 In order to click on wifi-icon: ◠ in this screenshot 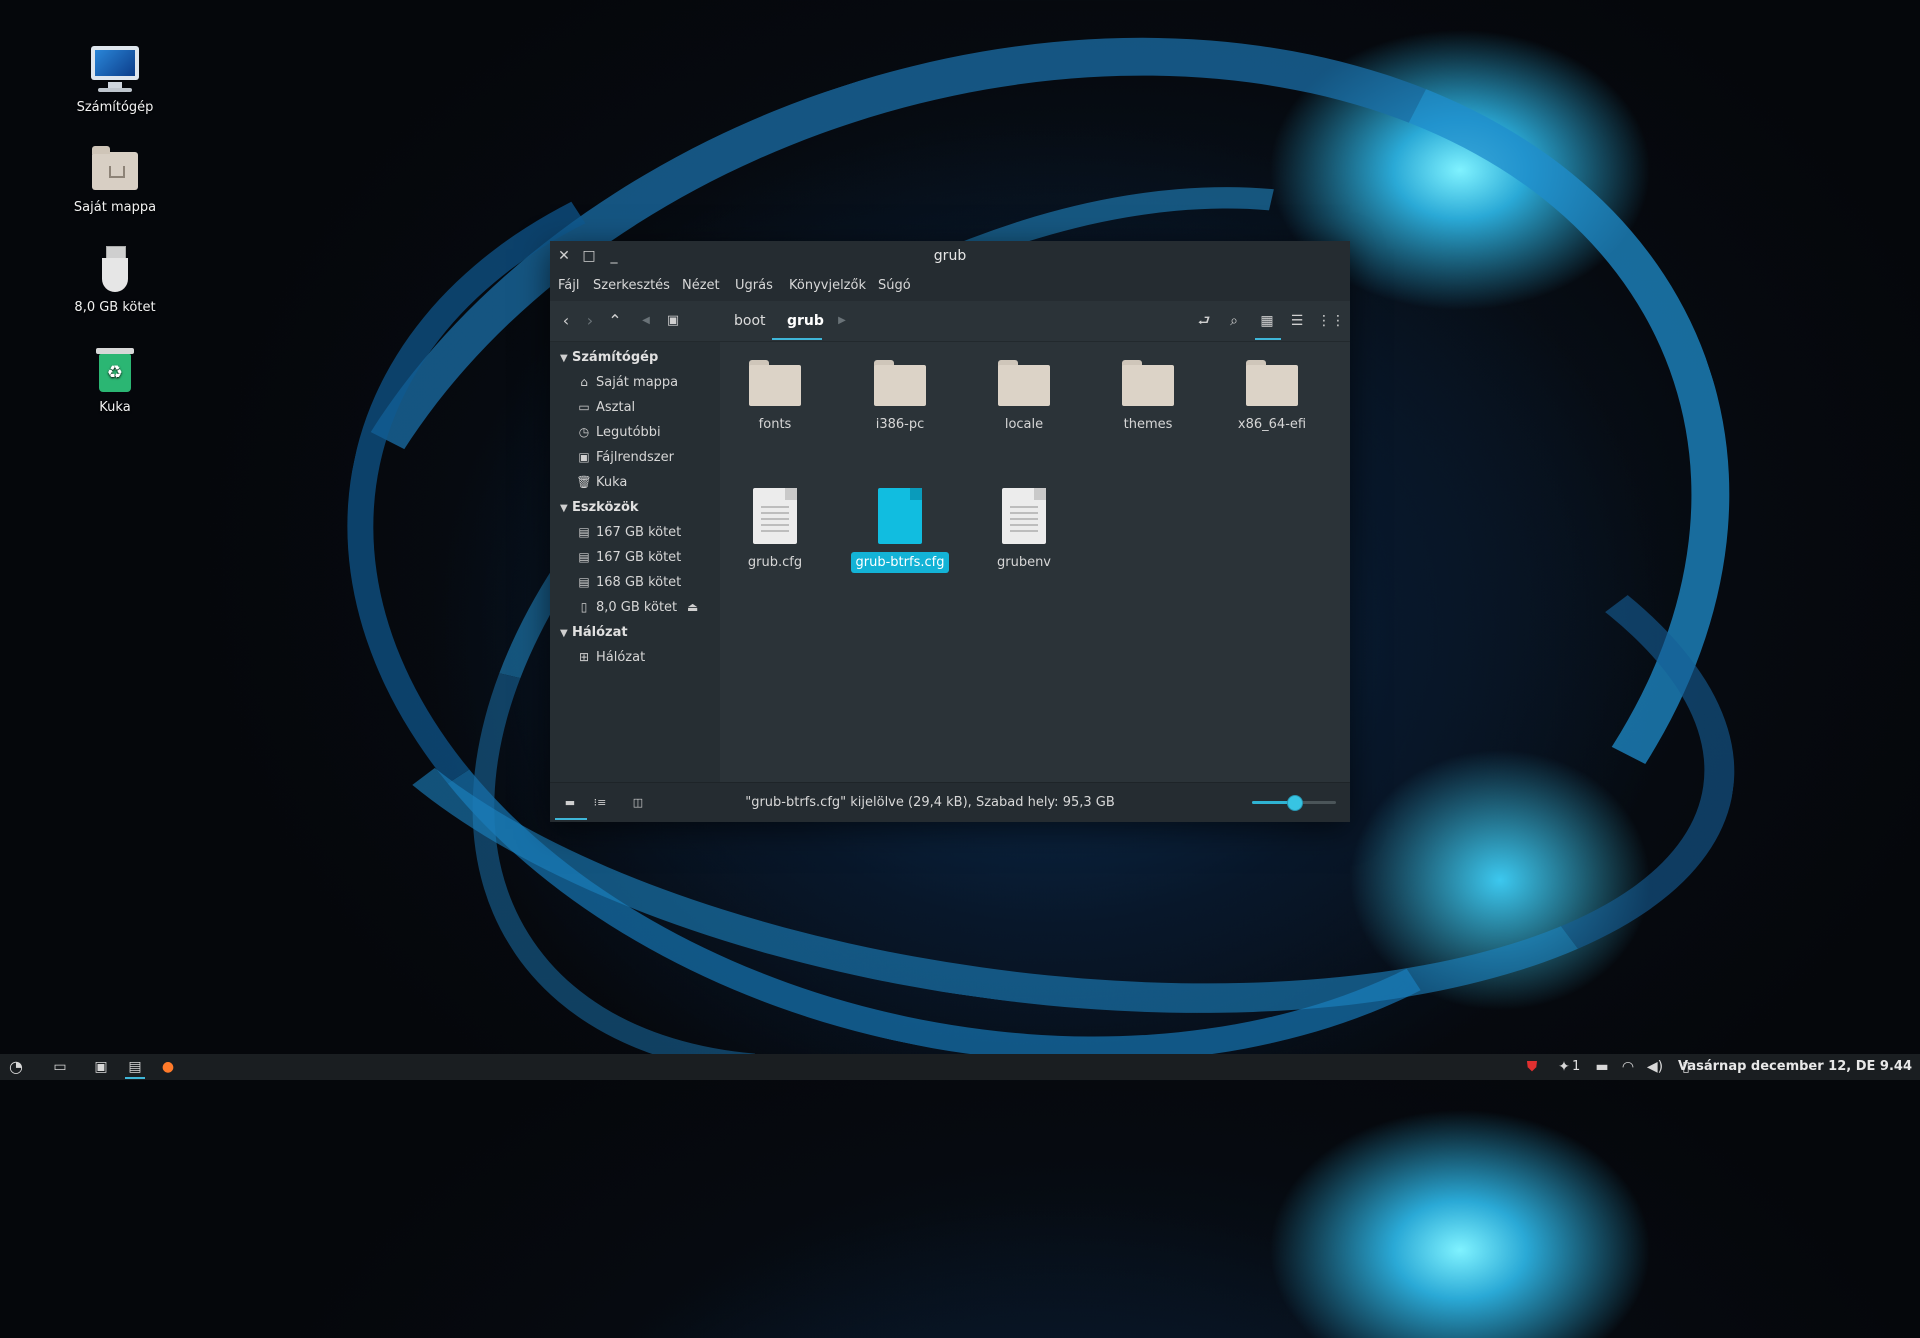, I will do `click(1628, 1067)`.